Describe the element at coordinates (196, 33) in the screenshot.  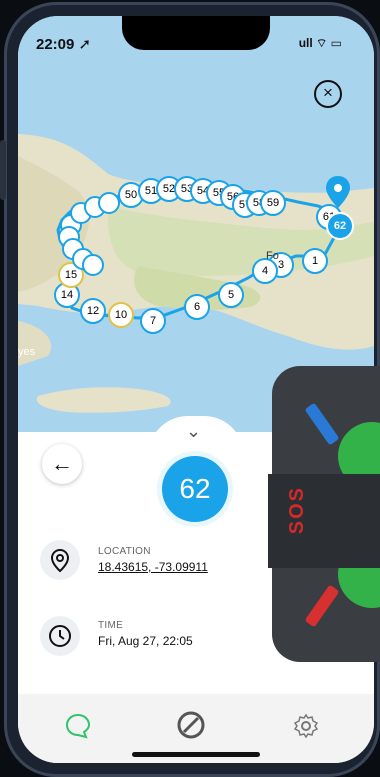
I see `camera-notch` at that location.